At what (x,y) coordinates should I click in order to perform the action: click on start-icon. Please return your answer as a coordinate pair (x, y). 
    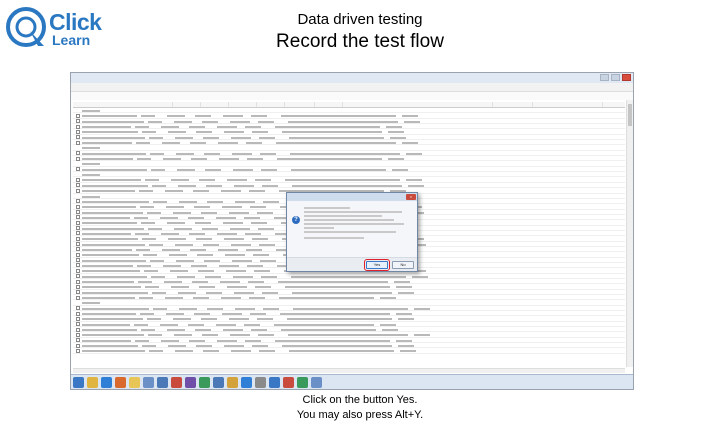
    Looking at the image, I should click on (78, 382).